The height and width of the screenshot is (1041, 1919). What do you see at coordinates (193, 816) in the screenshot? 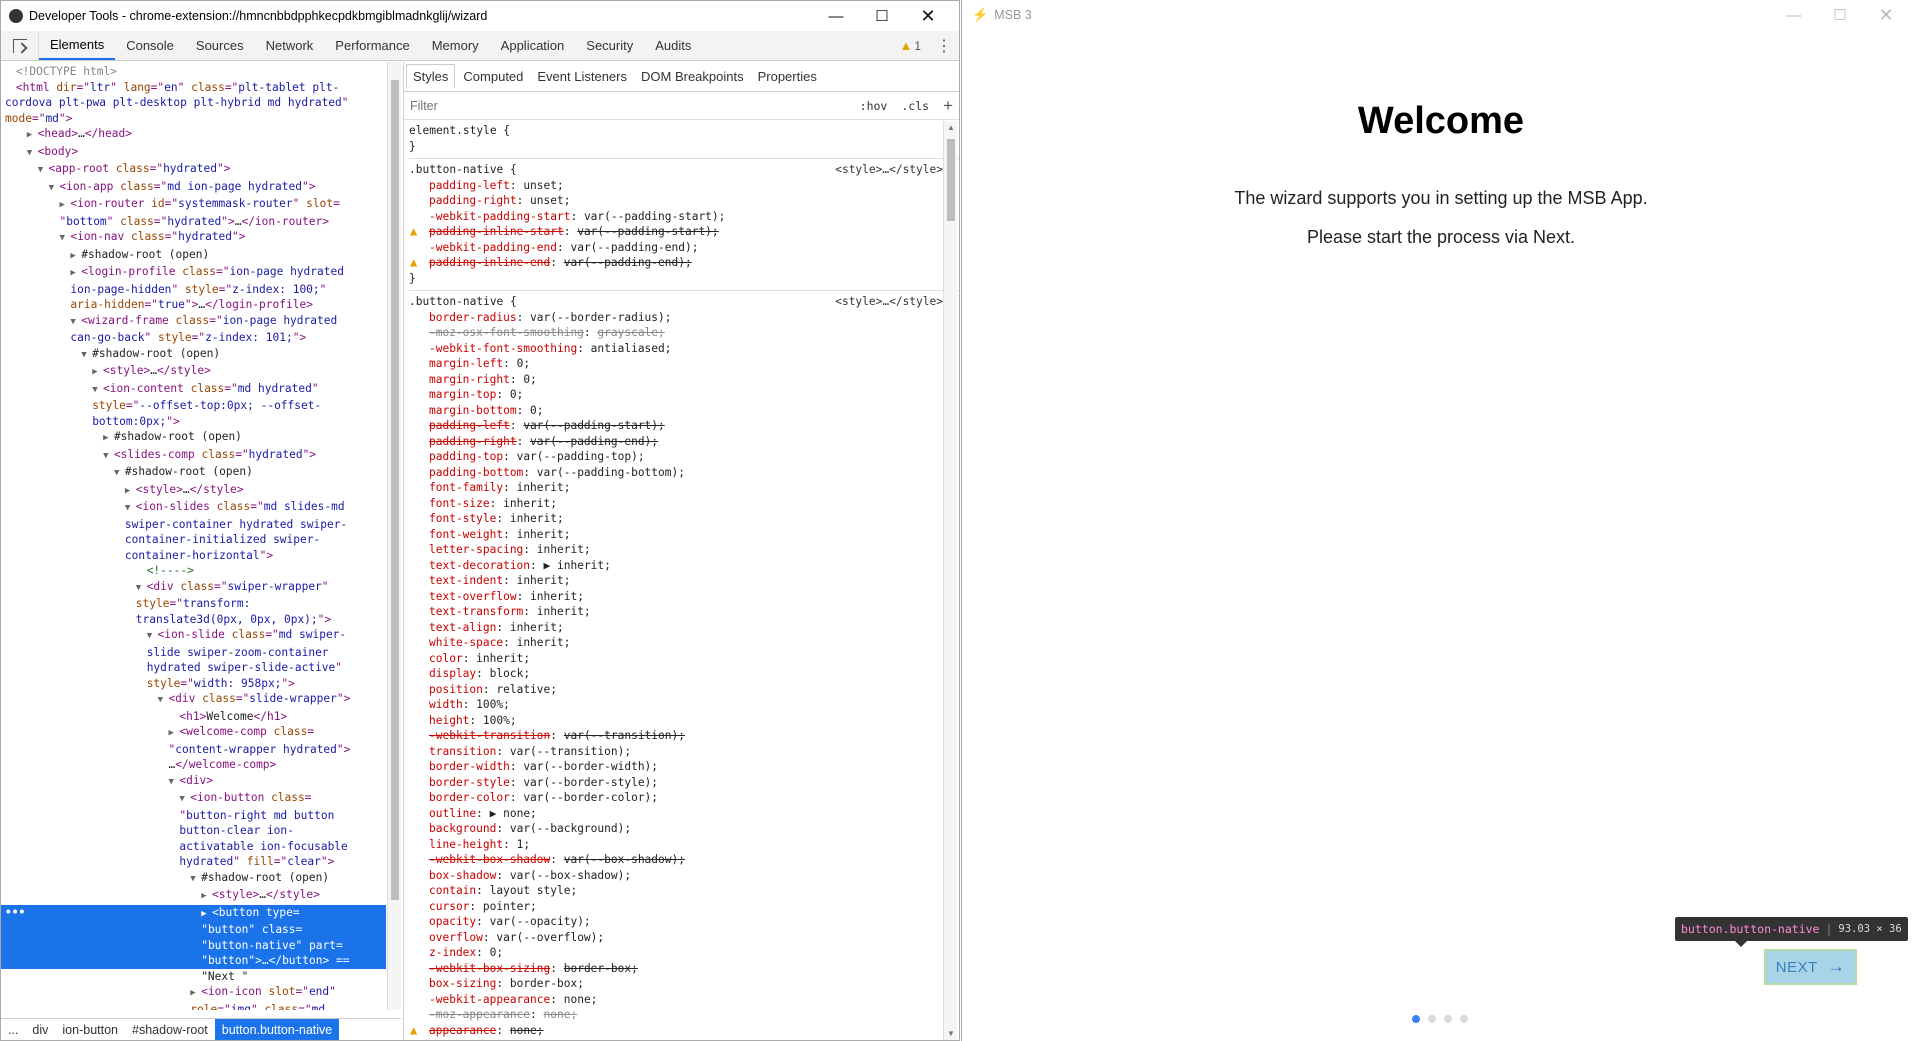
I see `dom-node: "button-right md button` at bounding box center [193, 816].